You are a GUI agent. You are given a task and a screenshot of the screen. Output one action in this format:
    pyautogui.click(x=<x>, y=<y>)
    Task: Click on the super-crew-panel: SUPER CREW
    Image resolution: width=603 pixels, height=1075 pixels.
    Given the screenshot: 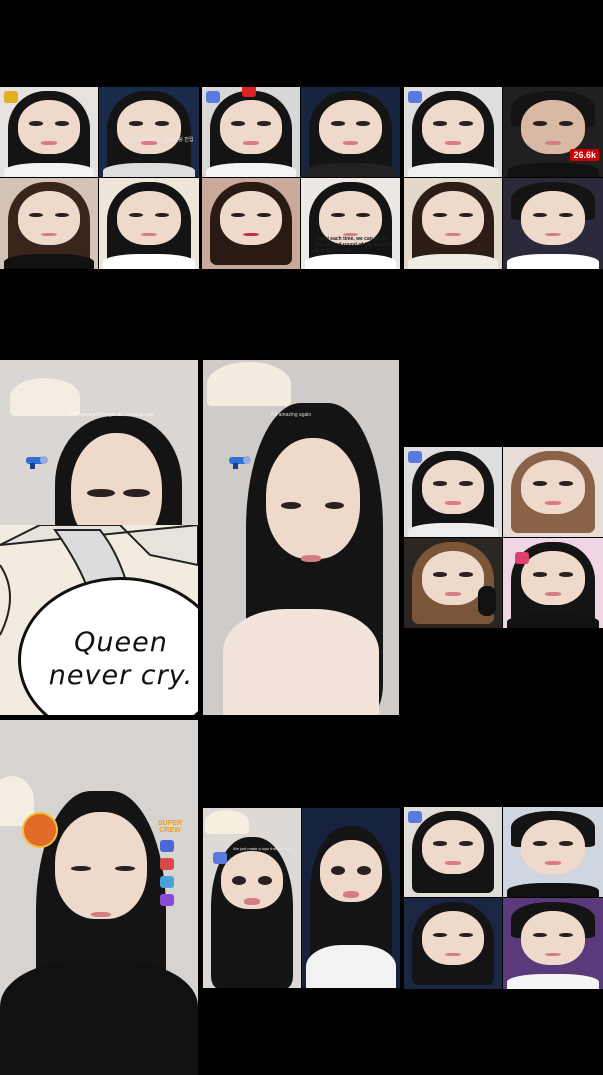 What is the action you would take?
    pyautogui.click(x=170, y=863)
    